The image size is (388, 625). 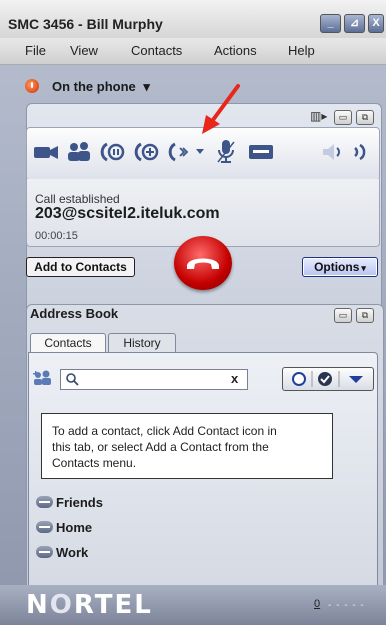 What do you see at coordinates (363, 268) in the screenshot?
I see `caret-down-icon: ▾` at bounding box center [363, 268].